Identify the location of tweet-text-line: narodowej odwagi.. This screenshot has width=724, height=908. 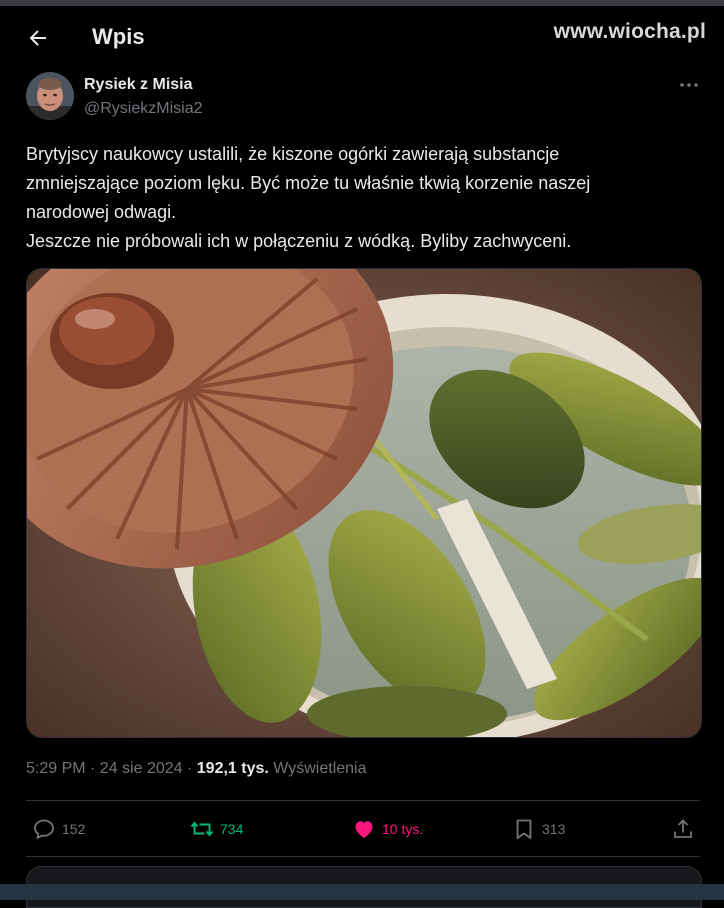
(101, 212).